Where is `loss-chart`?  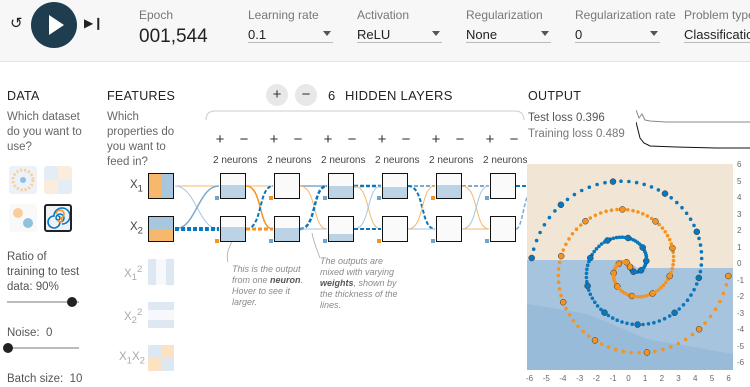 loss-chart is located at coordinates (693, 129).